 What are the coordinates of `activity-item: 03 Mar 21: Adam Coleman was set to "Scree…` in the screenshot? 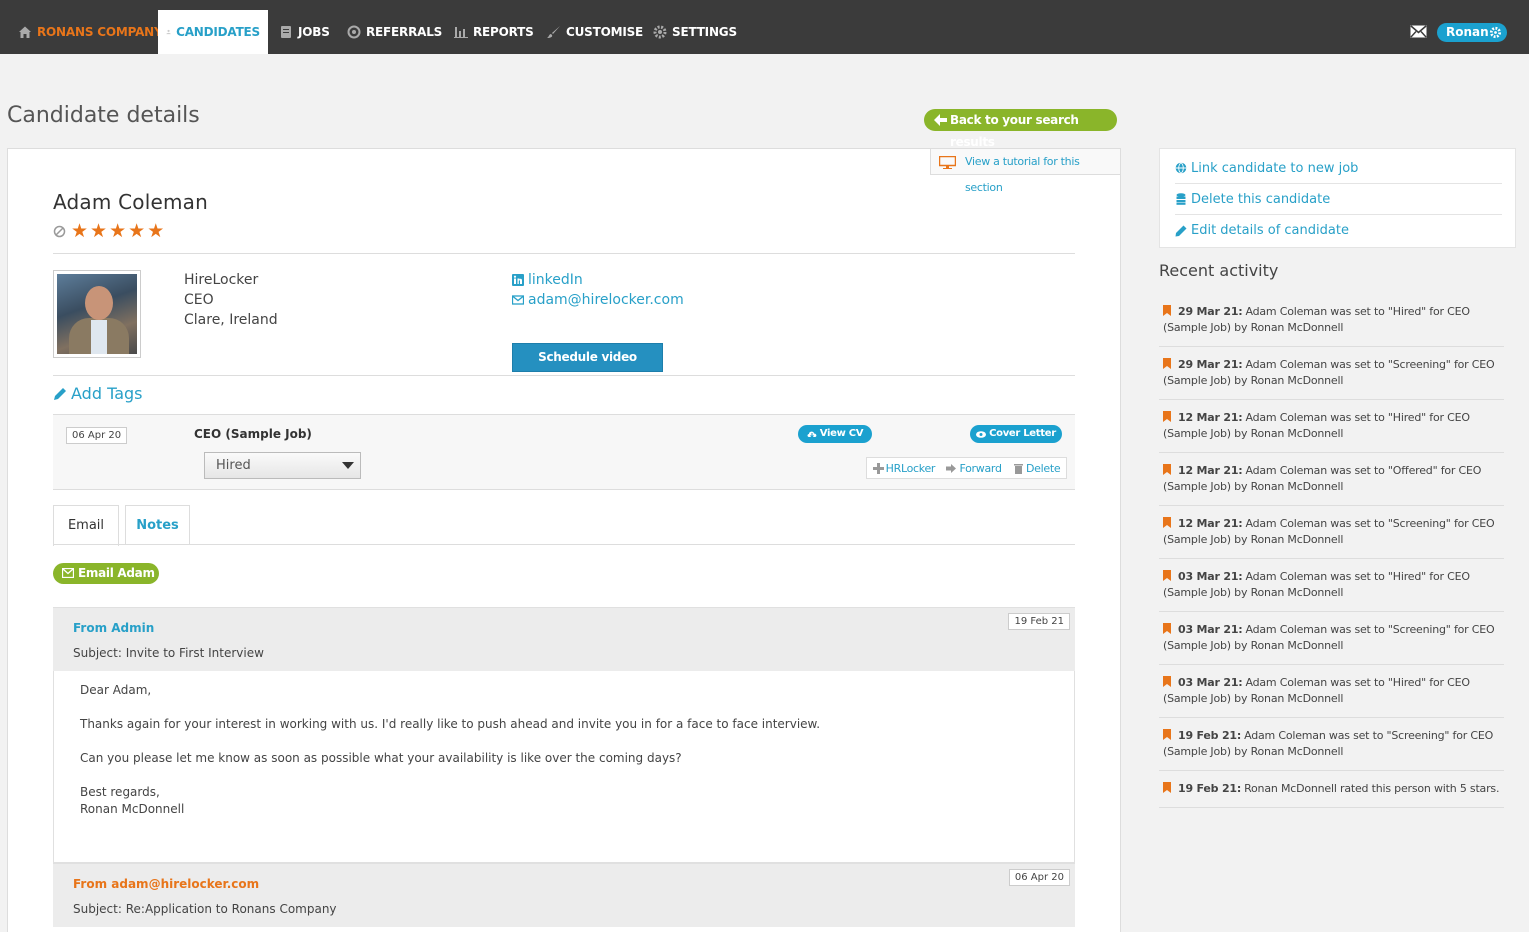 It's located at (1331, 638).